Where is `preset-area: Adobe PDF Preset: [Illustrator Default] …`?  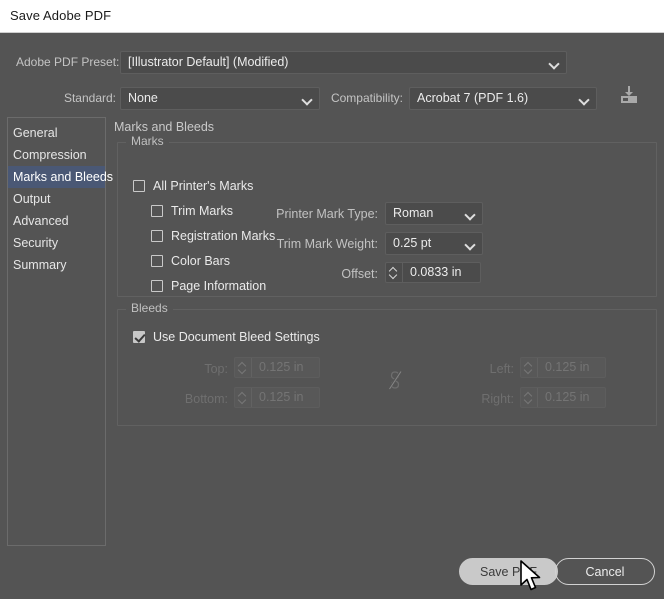
preset-area: Adobe PDF Preset: [Illustrator Default] … is located at coordinates (332, 72).